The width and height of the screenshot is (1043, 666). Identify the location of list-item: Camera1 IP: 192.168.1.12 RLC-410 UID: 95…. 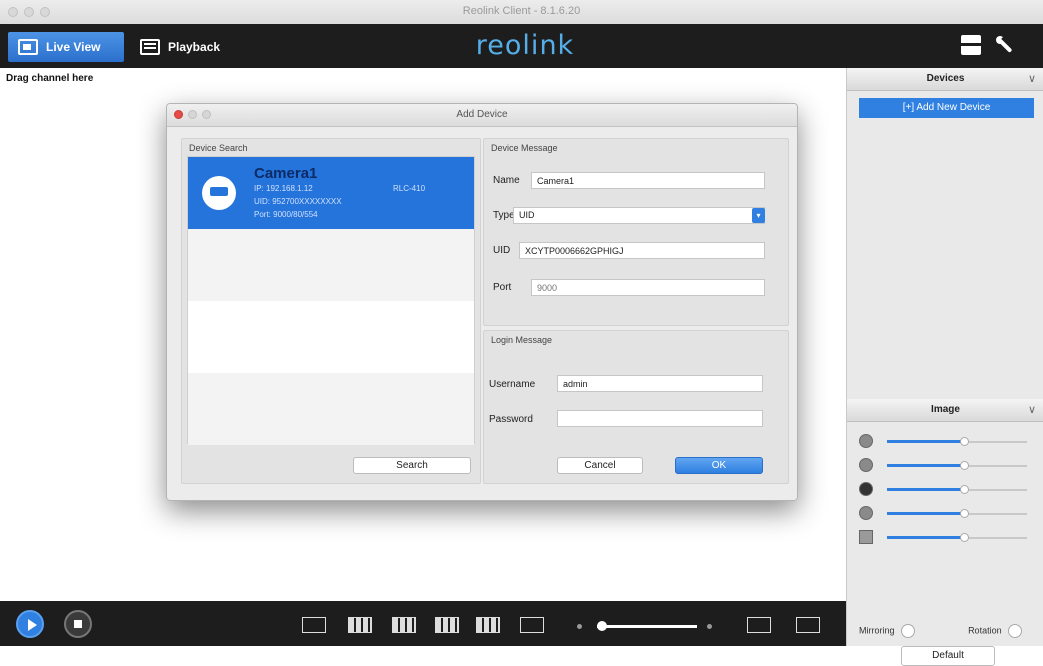
(331, 193).